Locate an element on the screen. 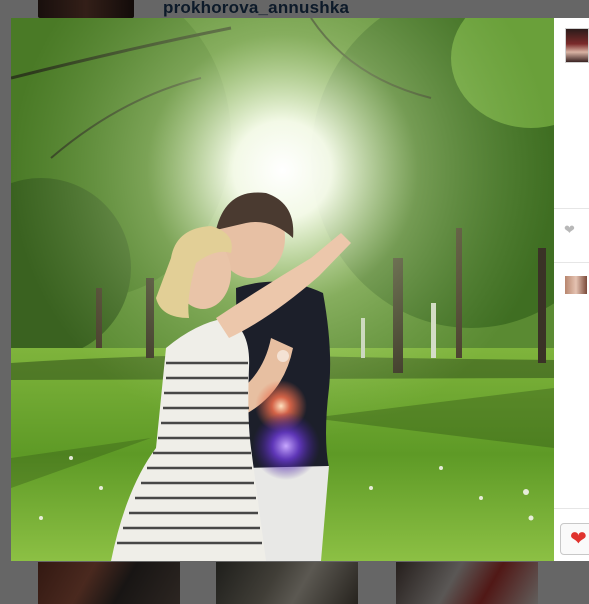  user-avatar is located at coordinates (577, 45).